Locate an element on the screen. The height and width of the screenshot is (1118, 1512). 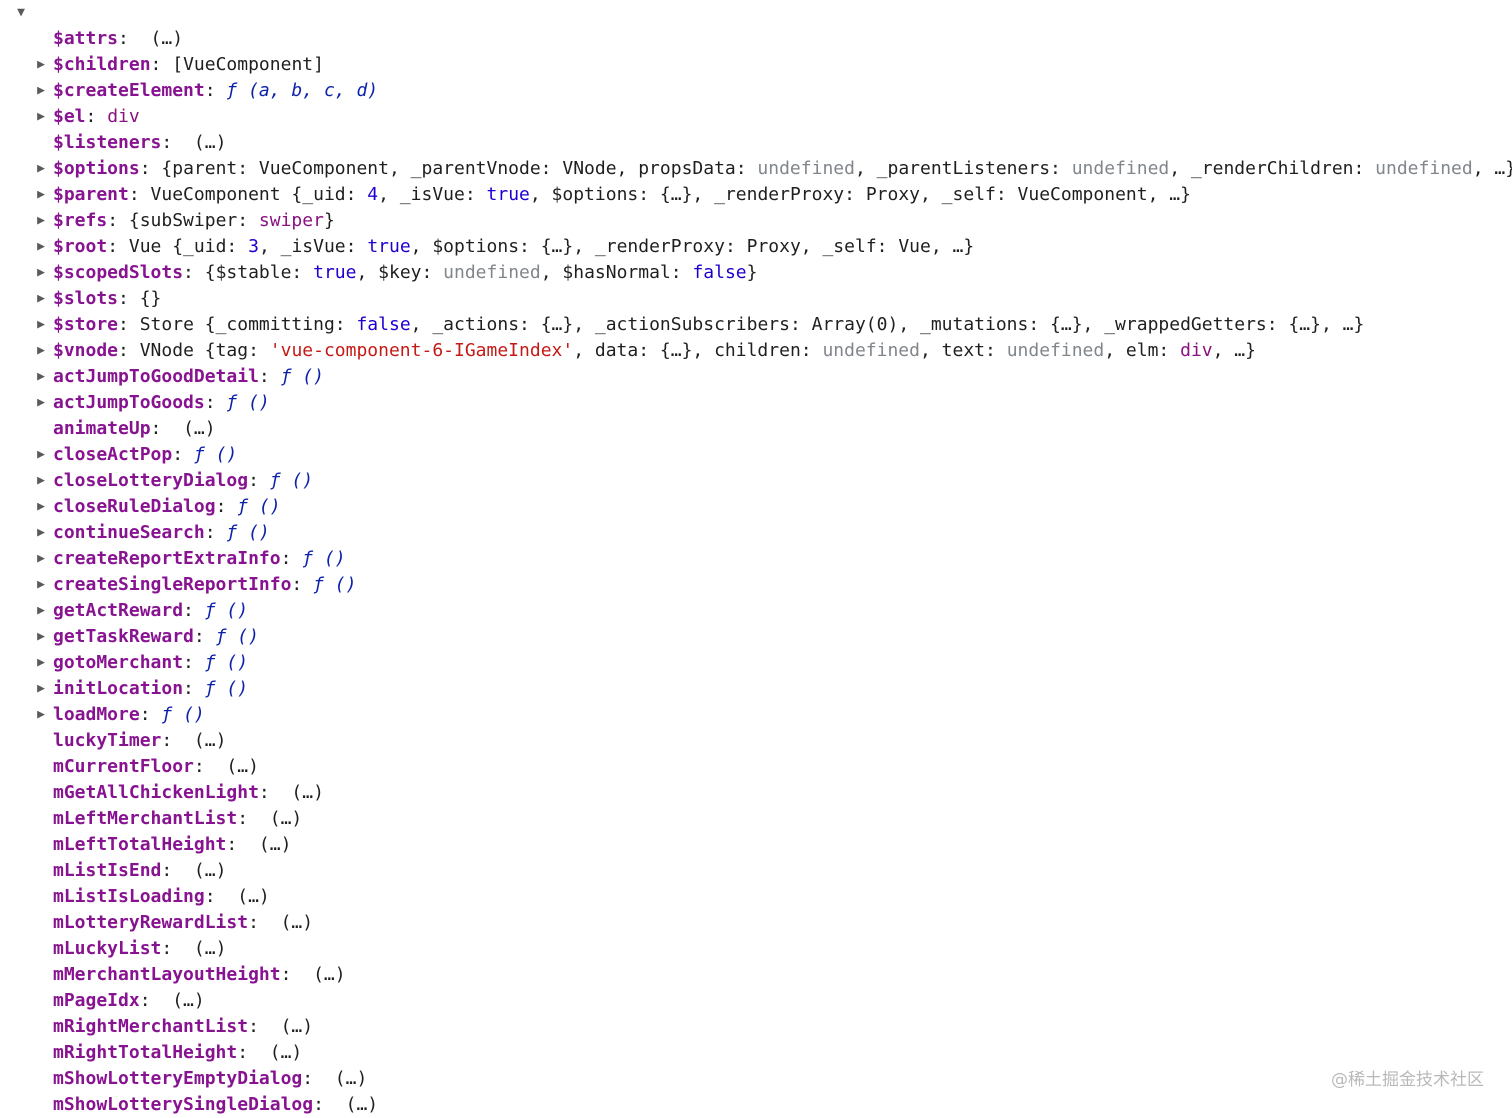
property-row: ▶ $refs: {subSwiper: swiper} is located at coordinates (756, 221).